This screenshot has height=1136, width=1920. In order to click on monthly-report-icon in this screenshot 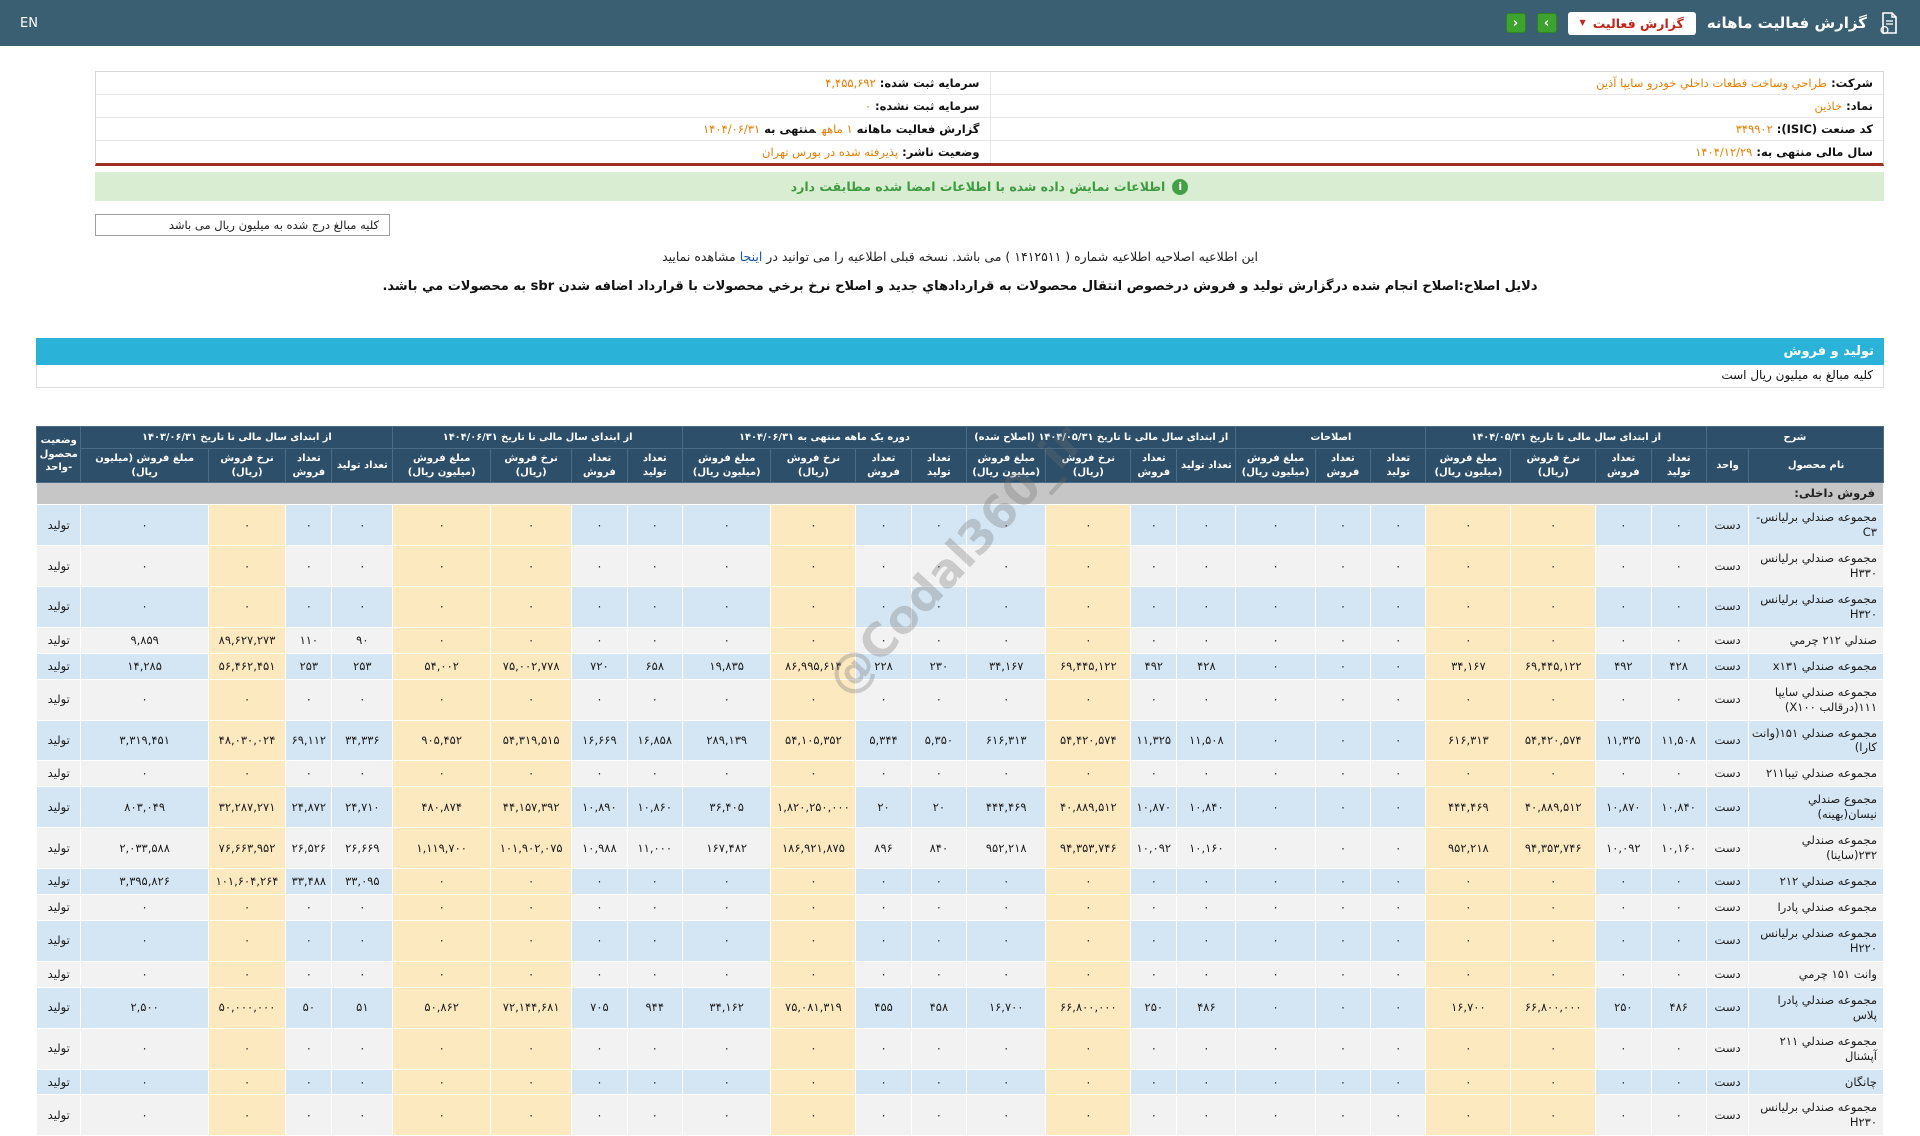, I will do `click(1889, 23)`.